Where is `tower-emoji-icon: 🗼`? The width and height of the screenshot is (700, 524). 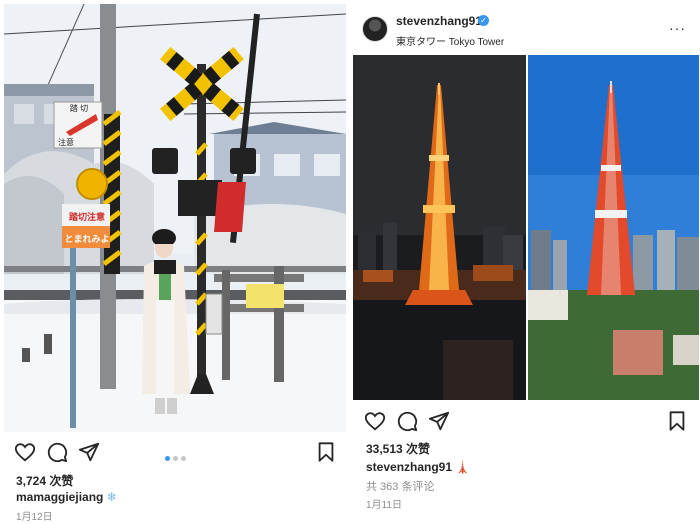 tower-emoji-icon: 🗼 is located at coordinates (463, 467).